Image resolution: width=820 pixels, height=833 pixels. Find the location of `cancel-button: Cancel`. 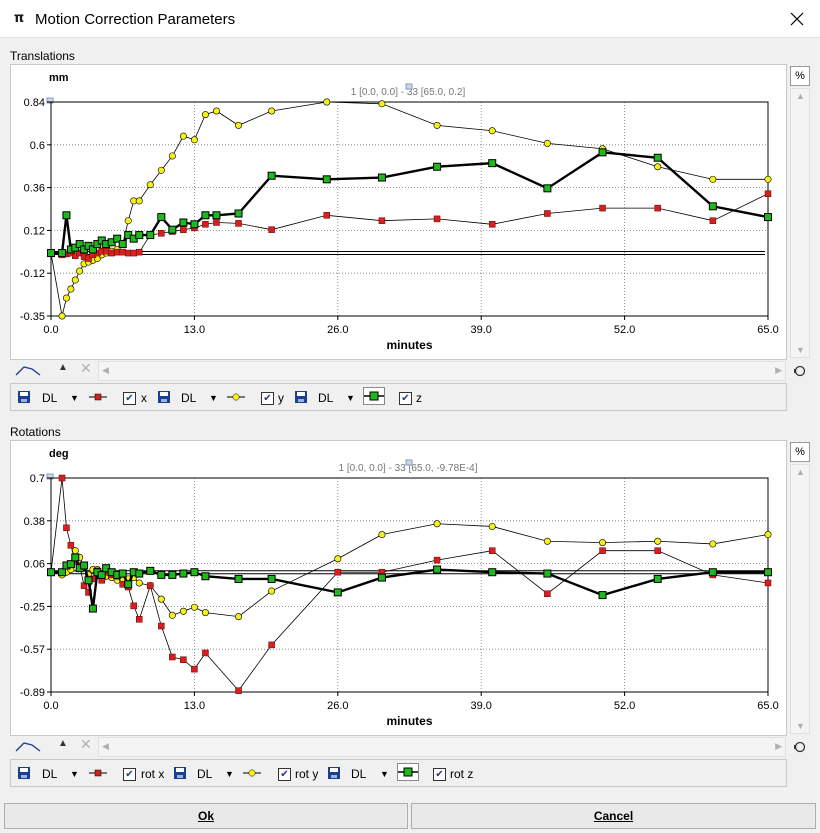

cancel-button: Cancel is located at coordinates (613, 816).